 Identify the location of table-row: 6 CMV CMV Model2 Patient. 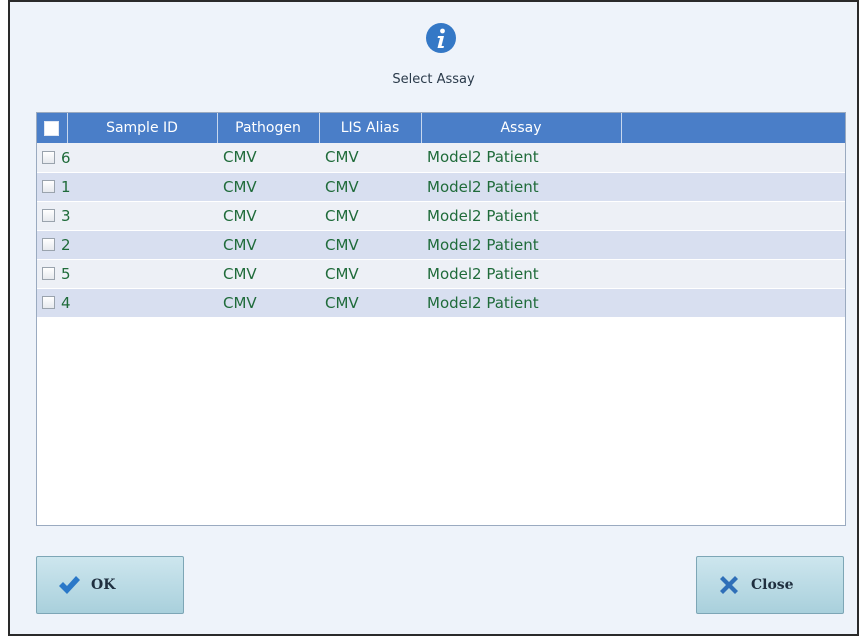
(441, 158).